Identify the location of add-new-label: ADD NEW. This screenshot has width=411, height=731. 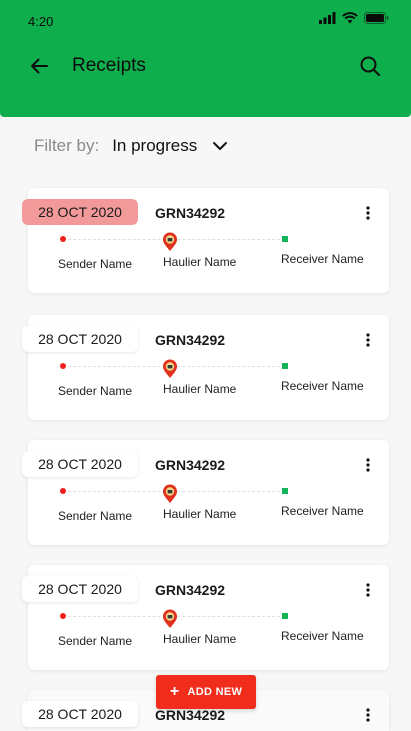
(215, 692).